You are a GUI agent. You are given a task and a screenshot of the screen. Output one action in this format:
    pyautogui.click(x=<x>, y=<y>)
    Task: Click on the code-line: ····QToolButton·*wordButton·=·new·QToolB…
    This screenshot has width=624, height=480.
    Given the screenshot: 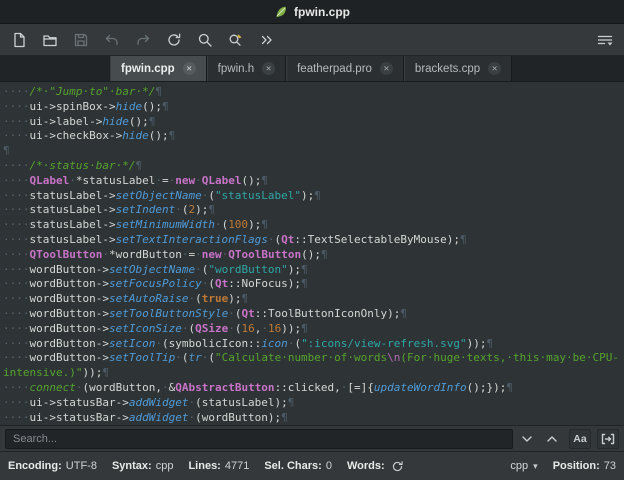 What is the action you would take?
    pyautogui.click(x=165, y=254)
    